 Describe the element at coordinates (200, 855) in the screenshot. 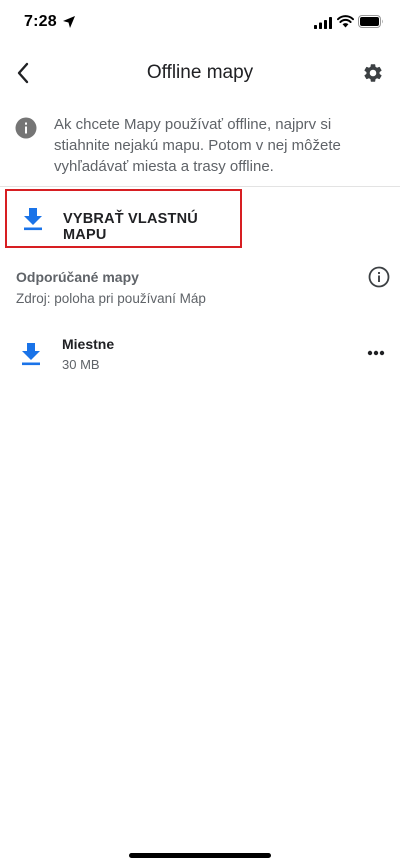

I see `home-indicator` at that location.